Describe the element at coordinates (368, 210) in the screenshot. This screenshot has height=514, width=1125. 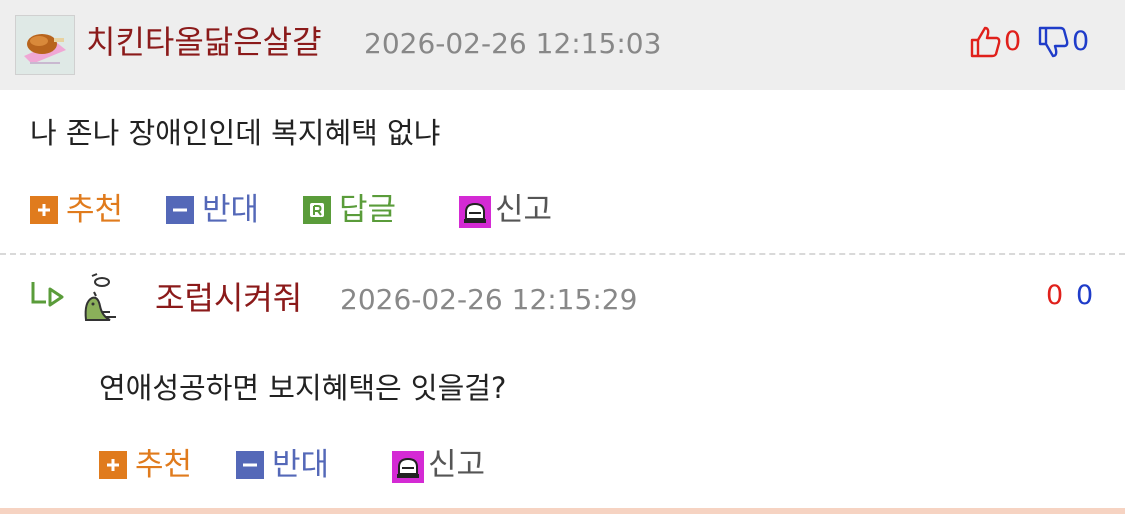
I see `reply-label: 답글` at that location.